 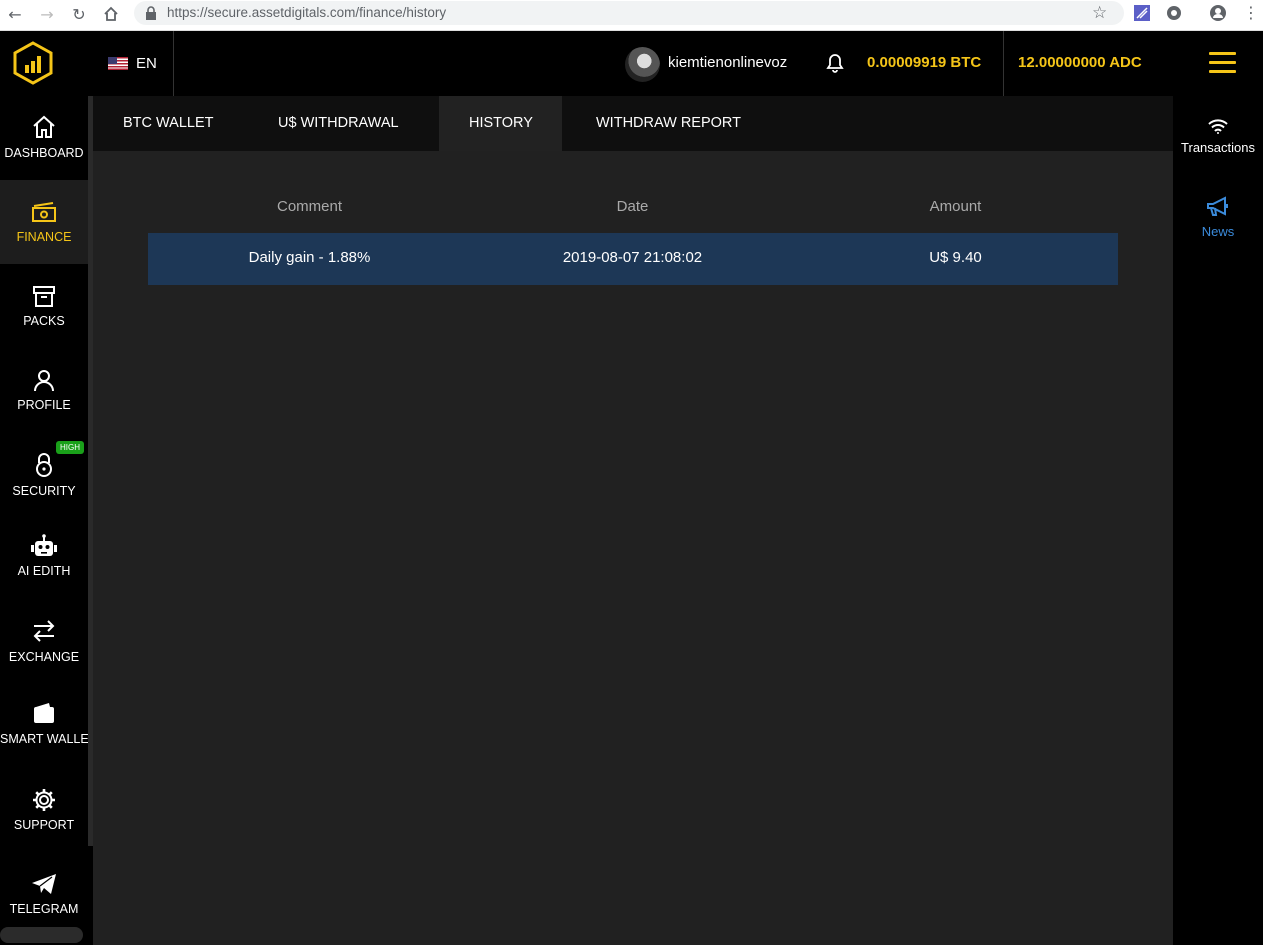 I want to click on sidebar-item-finance: FINANCE, so click(x=44, y=222).